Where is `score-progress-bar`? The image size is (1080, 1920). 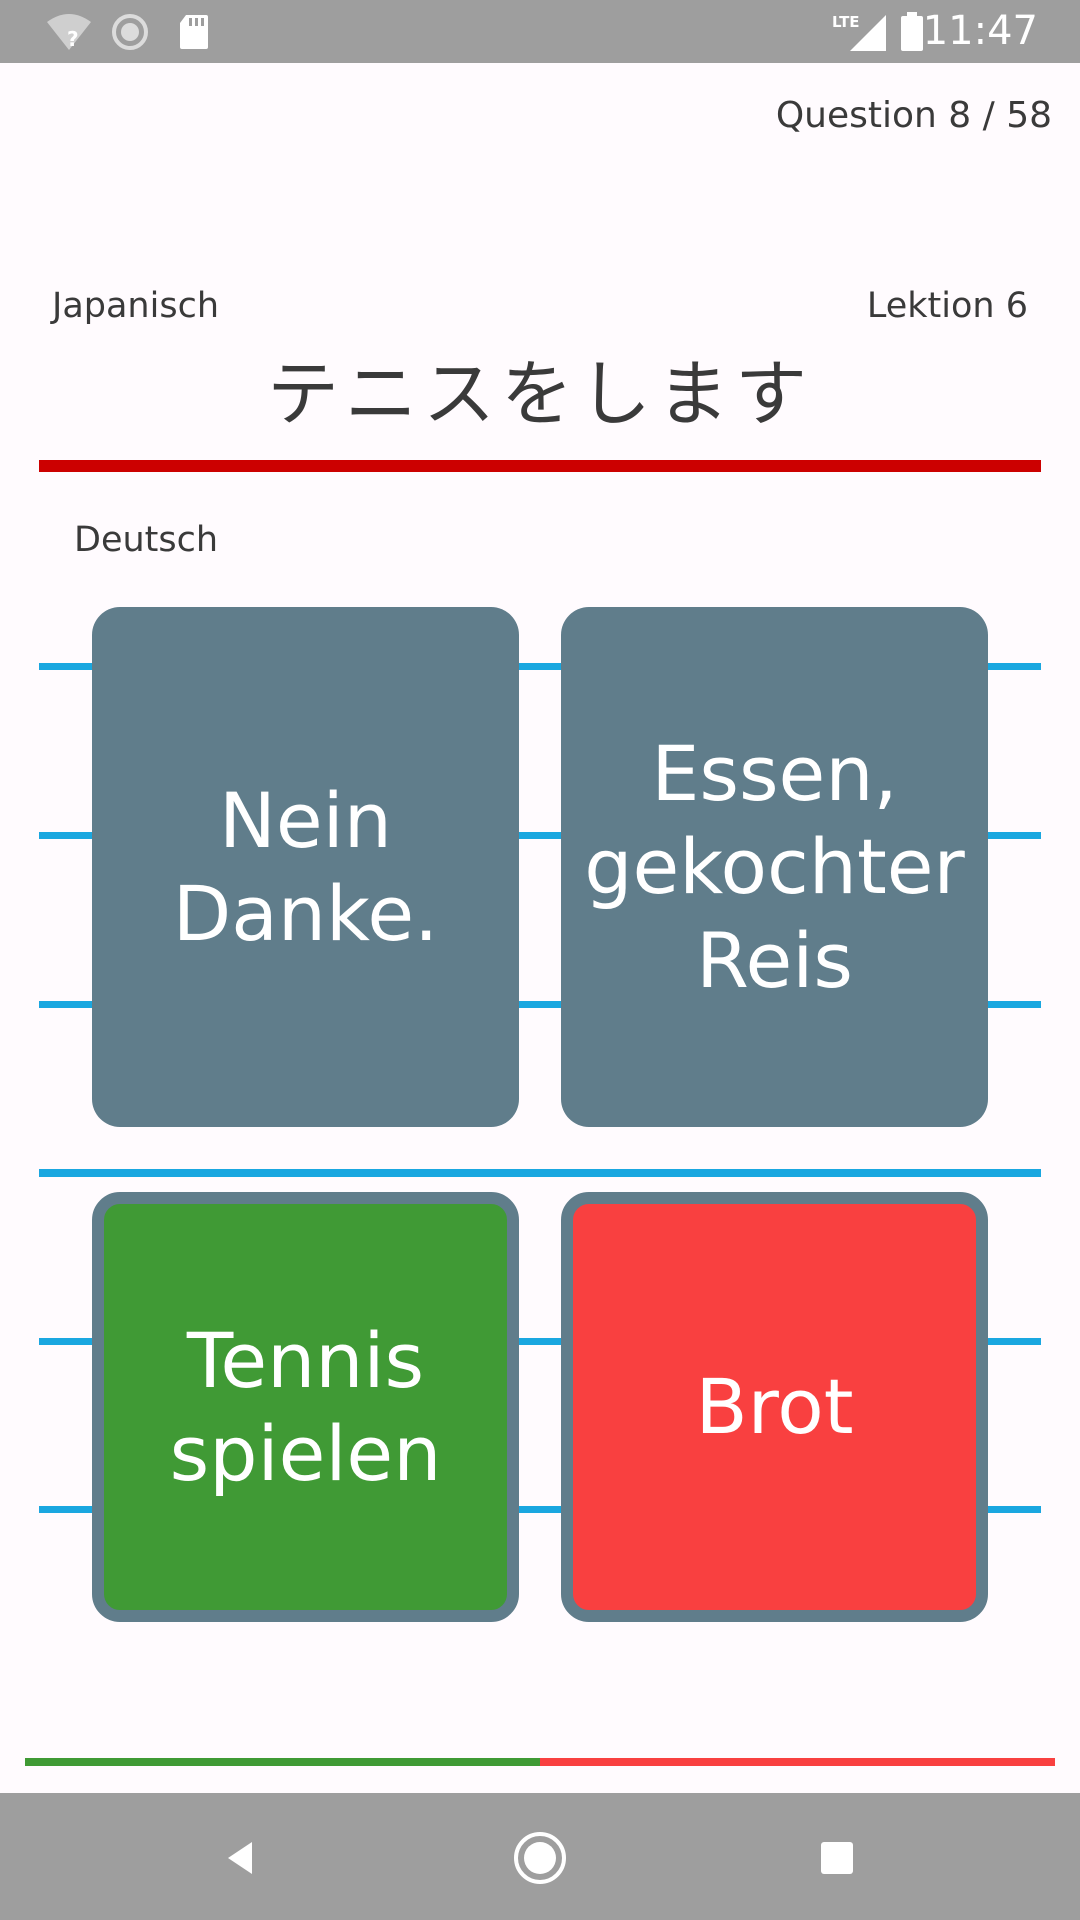 score-progress-bar is located at coordinates (540, 1762).